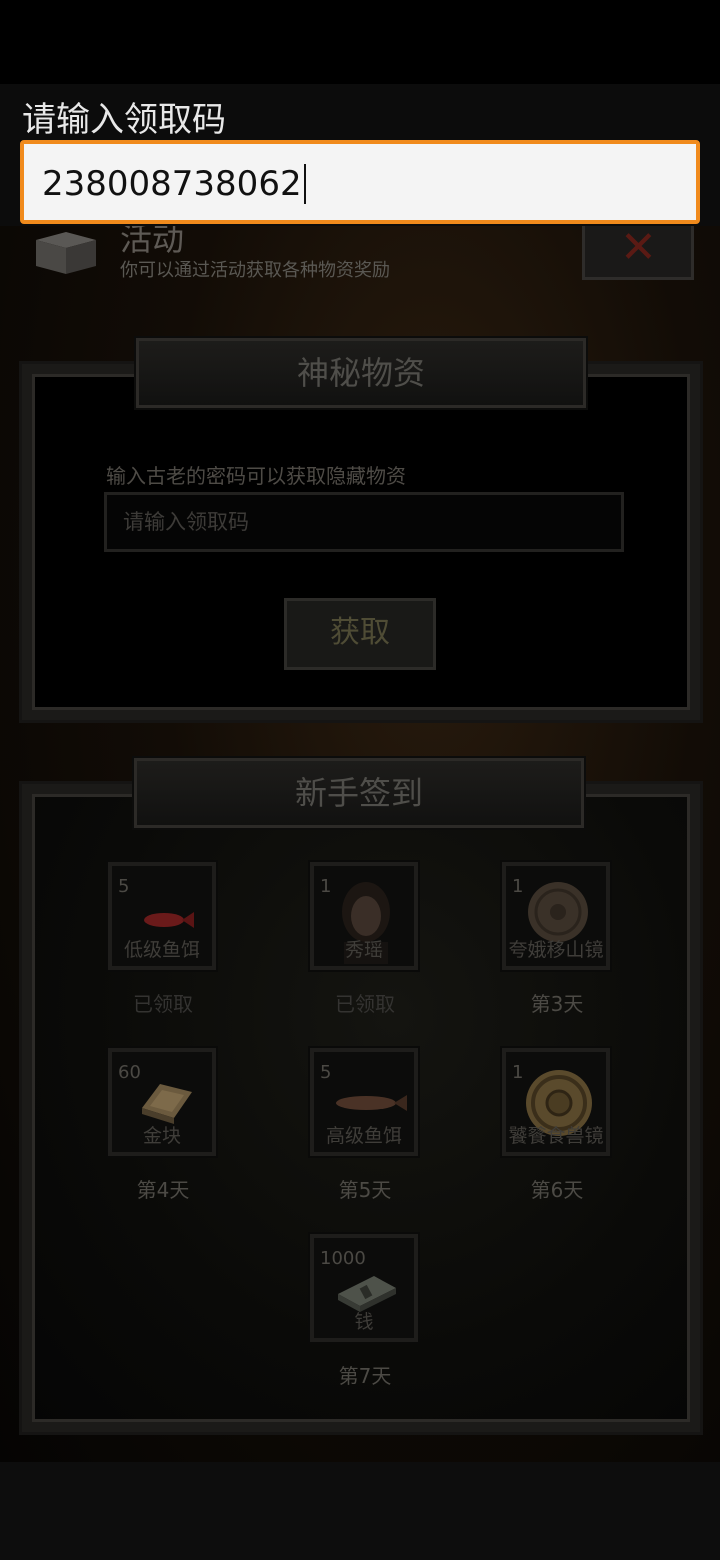 The height and width of the screenshot is (1560, 720). I want to click on reward-tile: 1 饕餮食兽镜, so click(556, 1102).